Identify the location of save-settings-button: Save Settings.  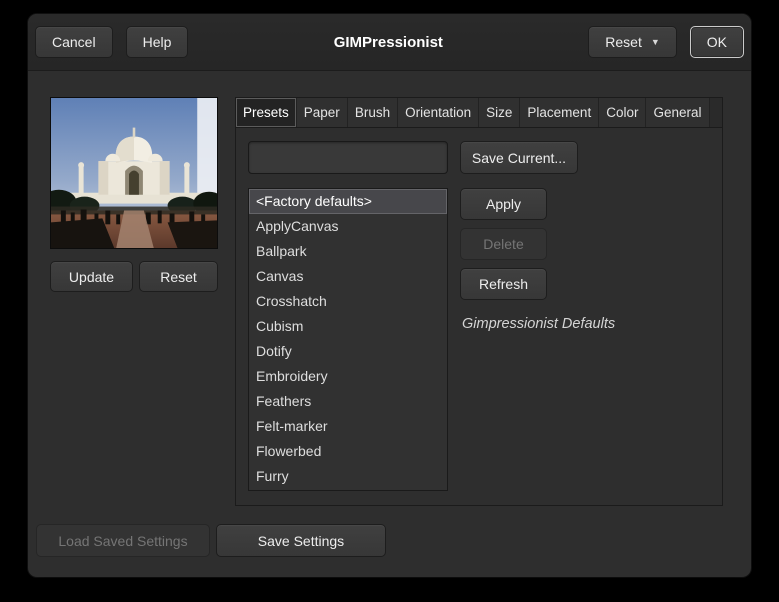
(301, 540).